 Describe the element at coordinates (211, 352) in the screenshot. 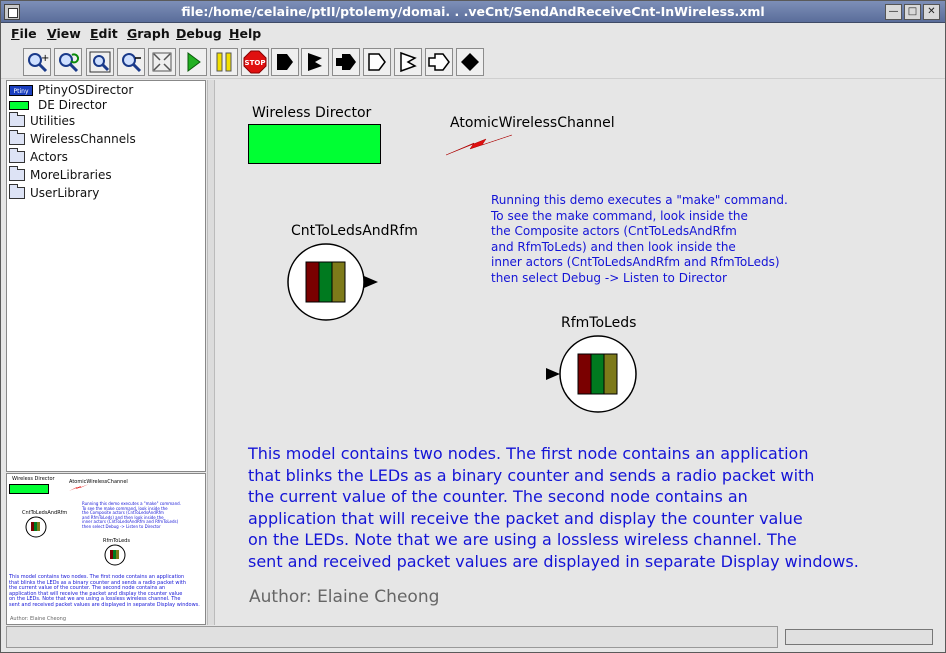

I see `panel-splitter` at that location.